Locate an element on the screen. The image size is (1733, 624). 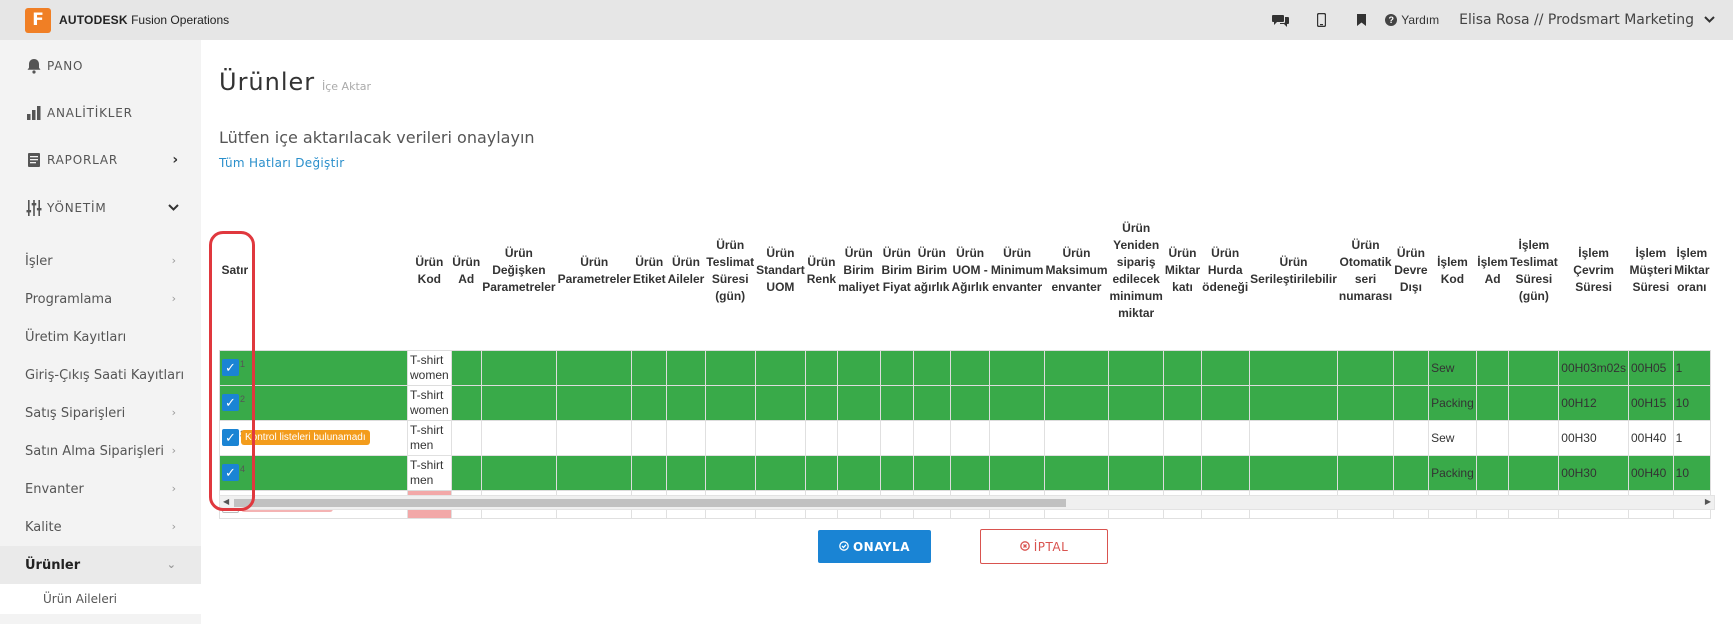
sidebar-sub-label: Envanter is located at coordinates (54, 489).